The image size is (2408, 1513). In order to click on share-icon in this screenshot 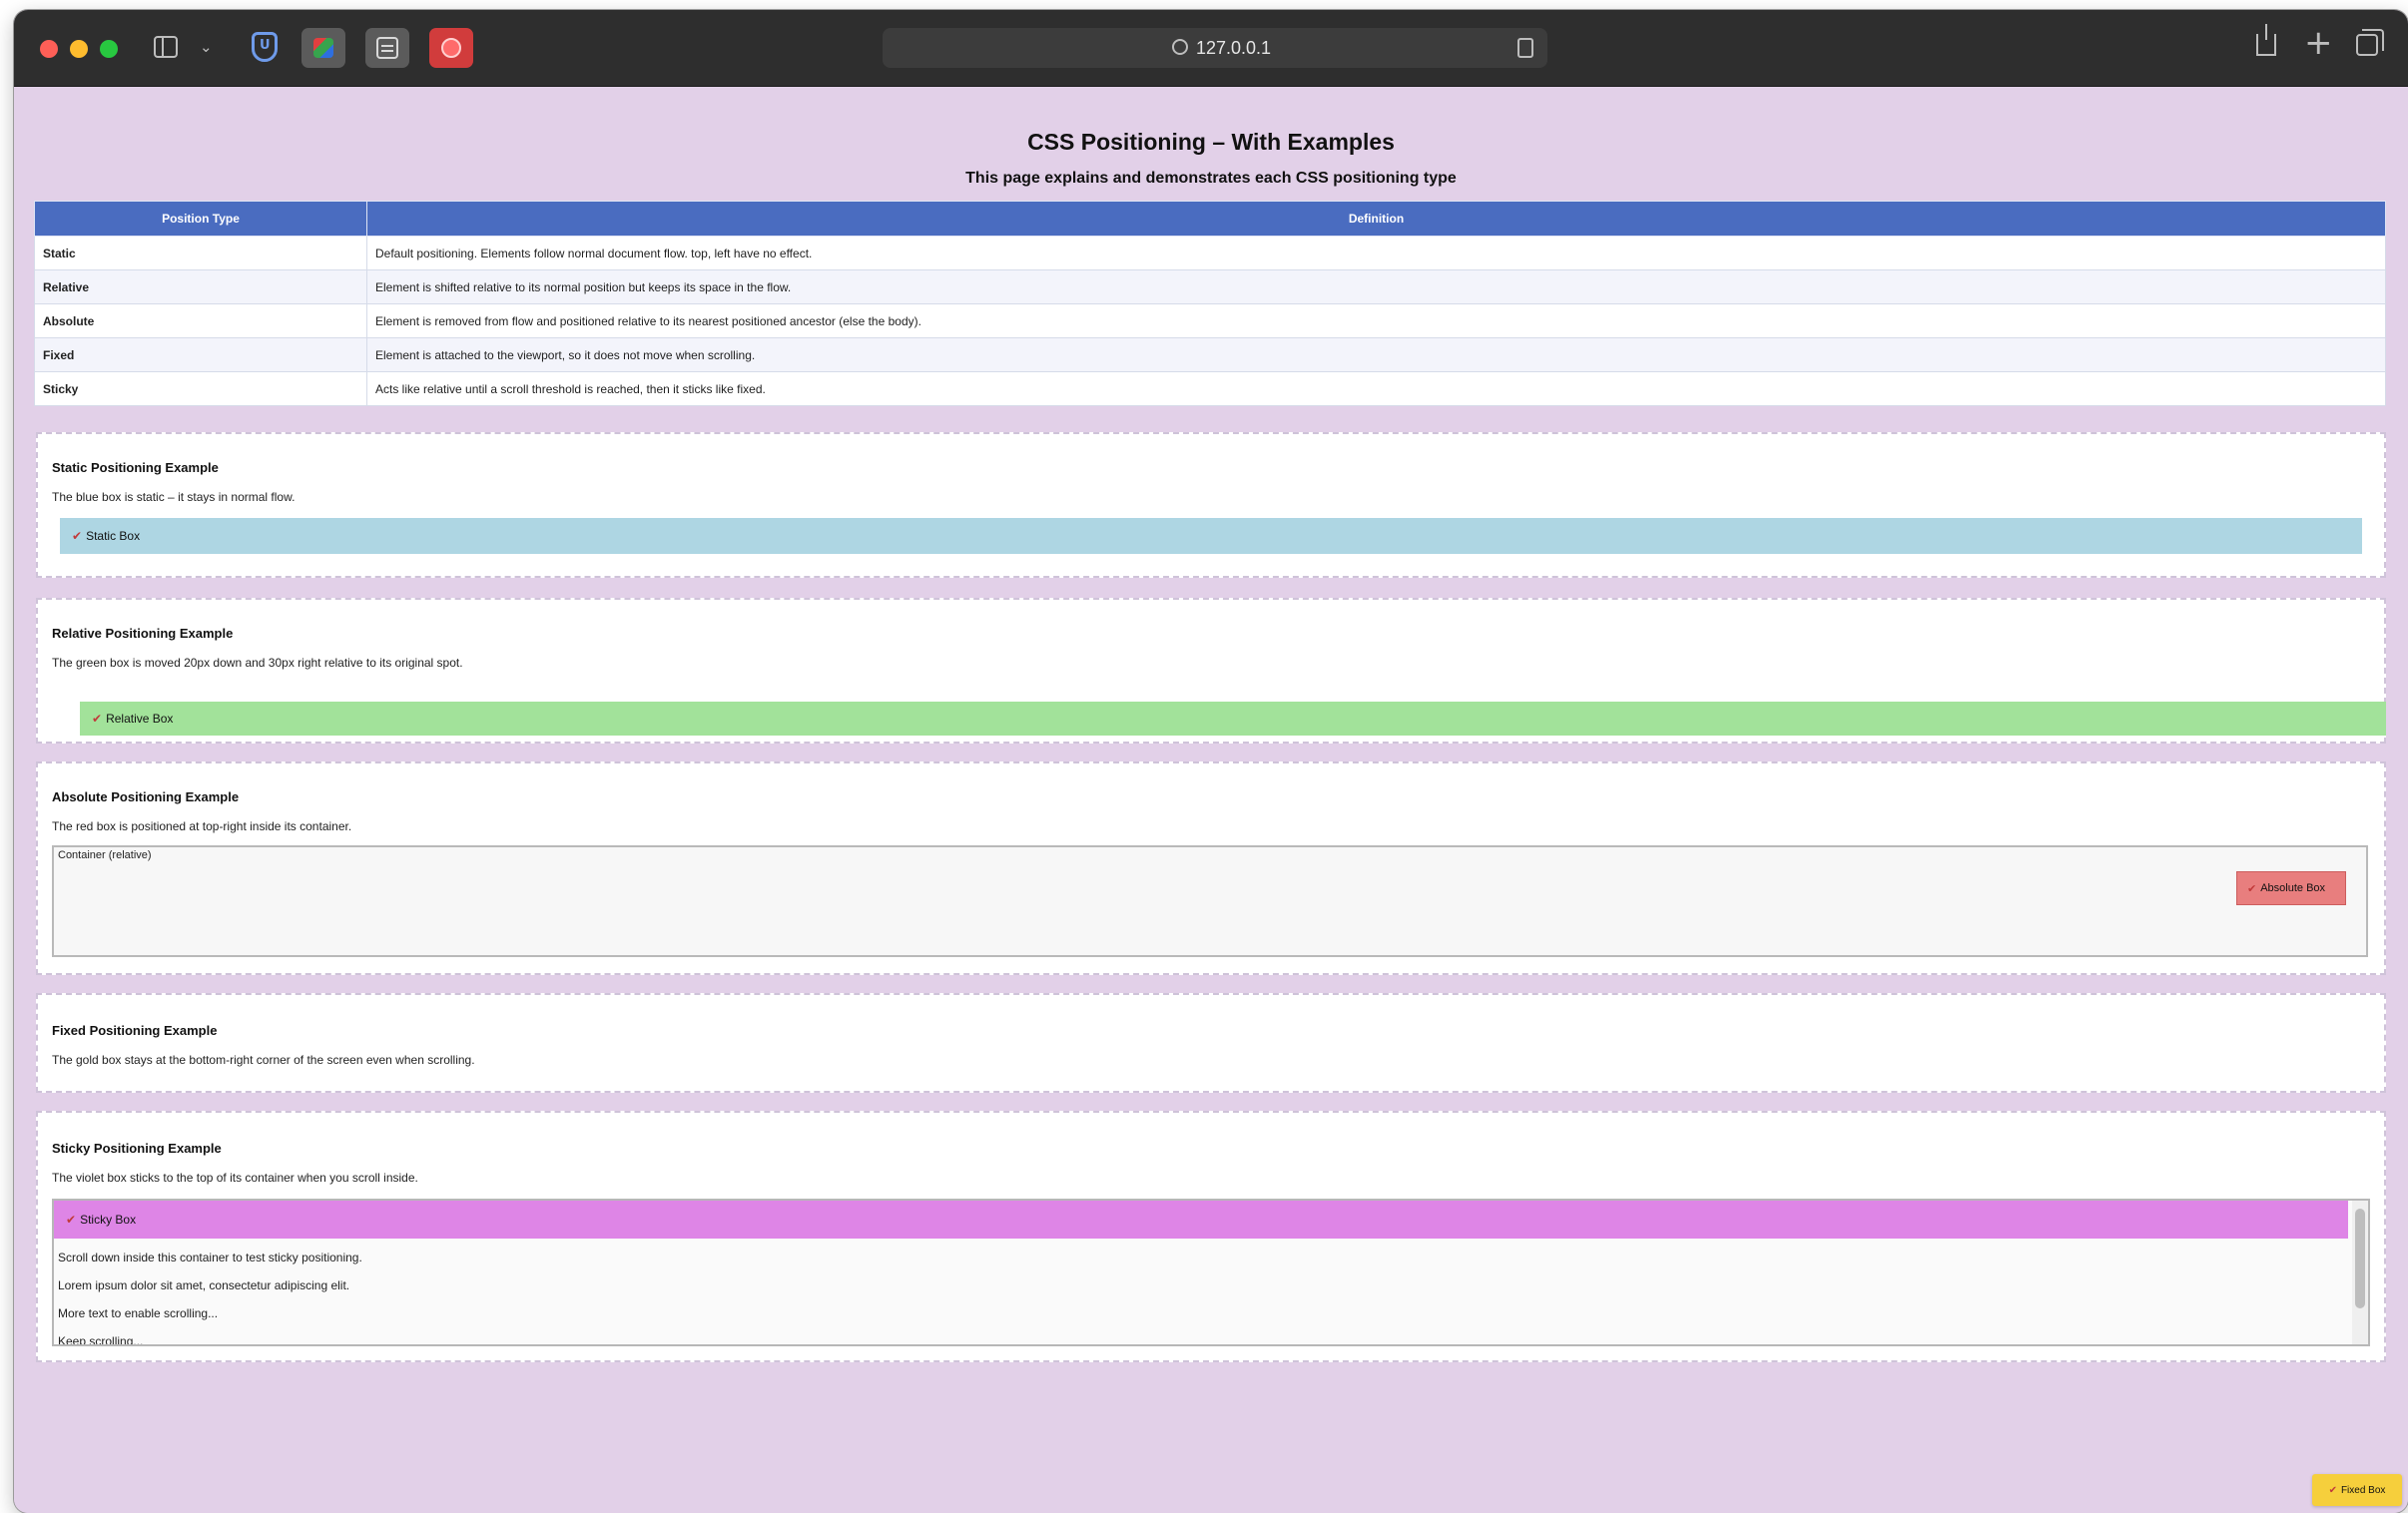, I will do `click(2266, 40)`.